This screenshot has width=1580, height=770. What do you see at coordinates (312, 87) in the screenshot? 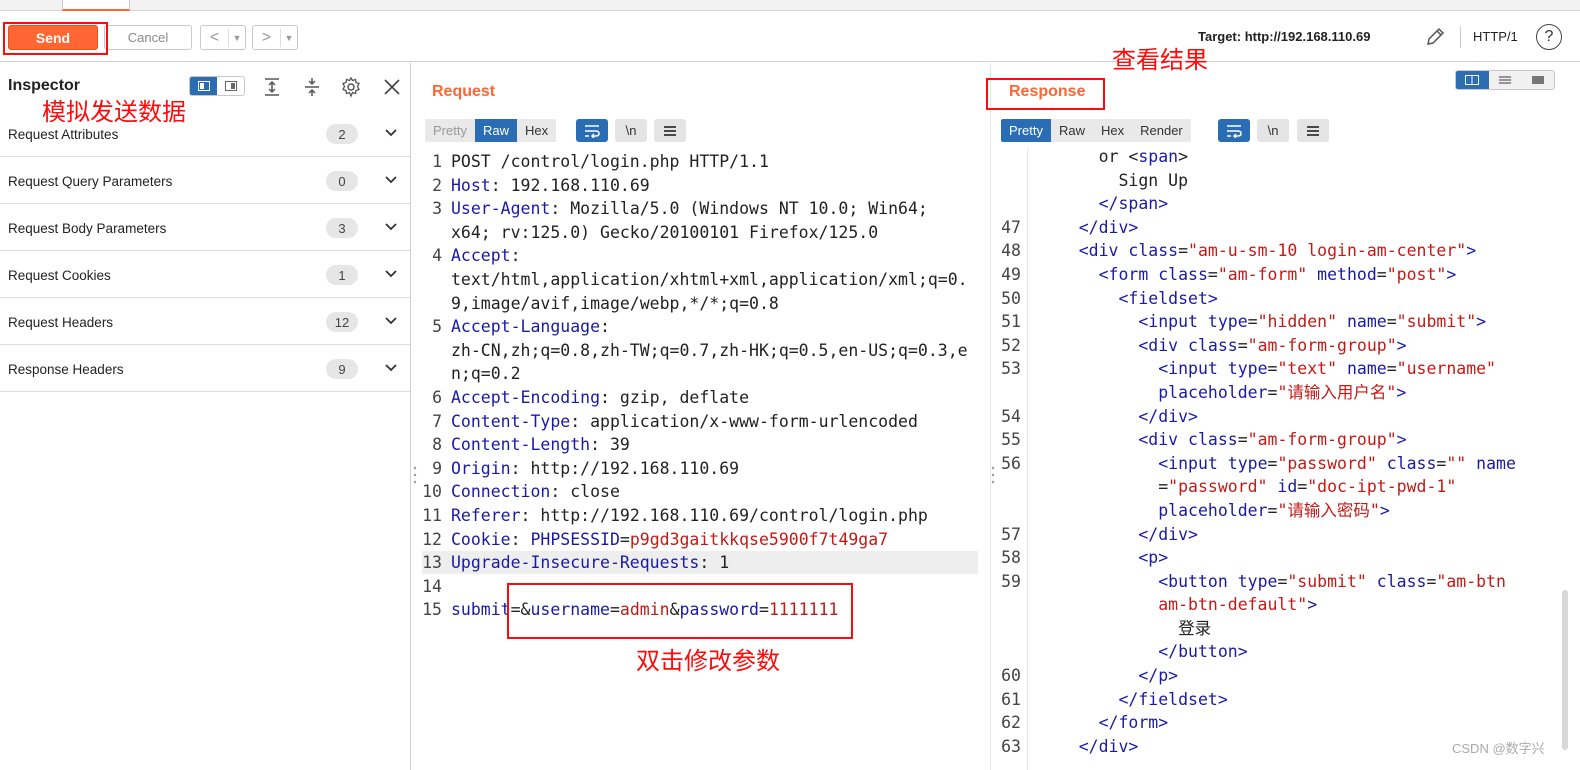
I see `collapse-all-icon` at bounding box center [312, 87].